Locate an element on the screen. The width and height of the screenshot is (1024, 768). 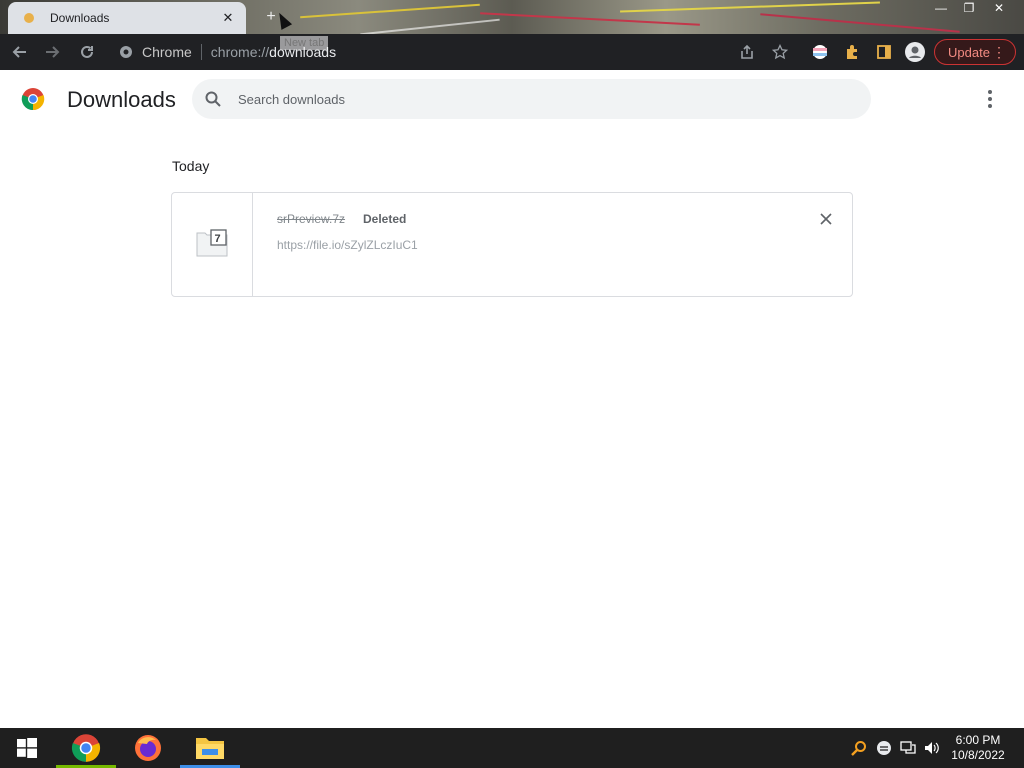
close-icon is located at coordinates (826, 219).